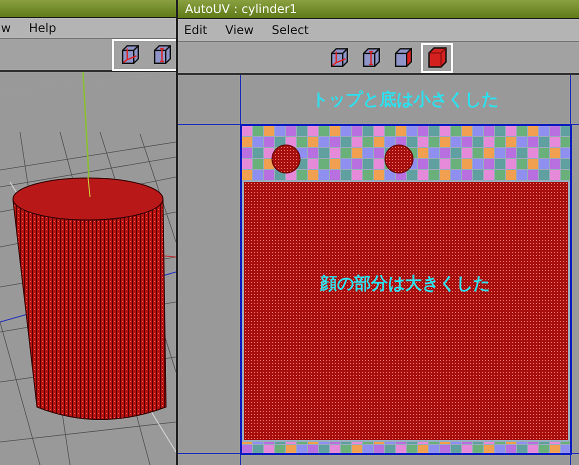  I want to click on view-button, so click(436, 57).